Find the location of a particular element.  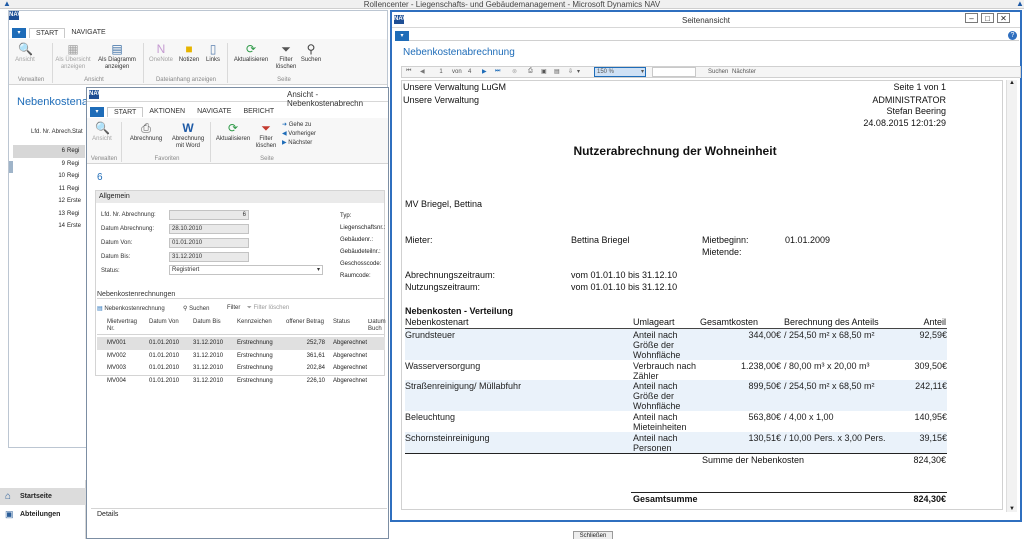

status-select: Registriert ▾ is located at coordinates (246, 270).